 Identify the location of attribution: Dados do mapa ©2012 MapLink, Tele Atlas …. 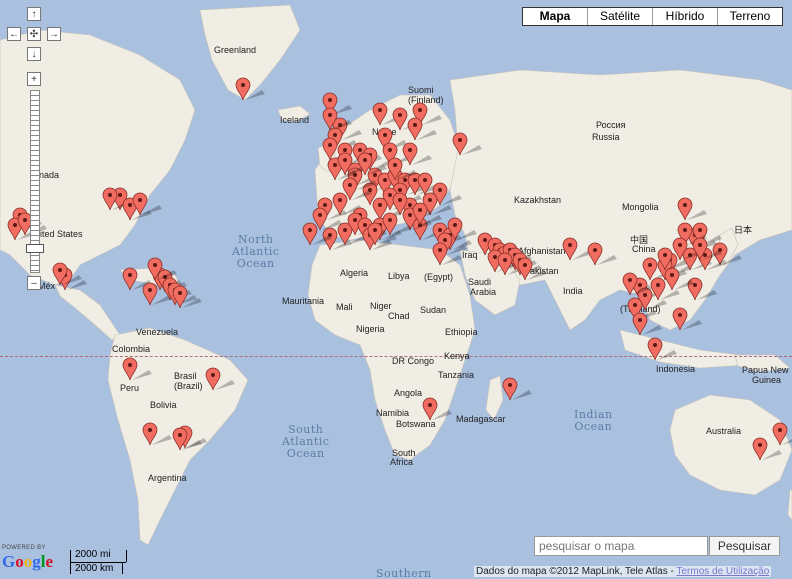
(623, 571).